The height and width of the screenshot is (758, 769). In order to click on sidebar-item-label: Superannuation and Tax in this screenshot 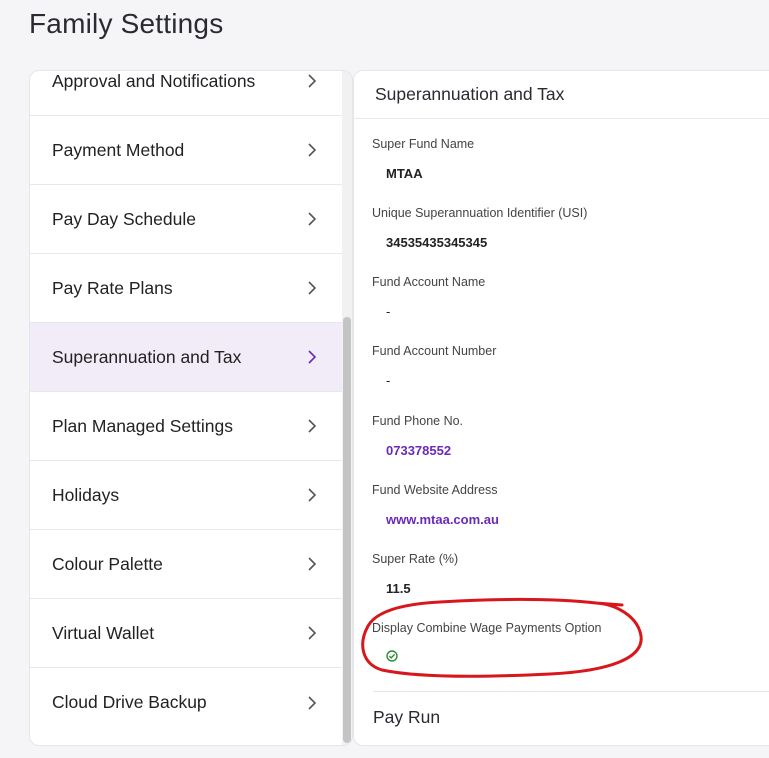, I will do `click(147, 356)`.